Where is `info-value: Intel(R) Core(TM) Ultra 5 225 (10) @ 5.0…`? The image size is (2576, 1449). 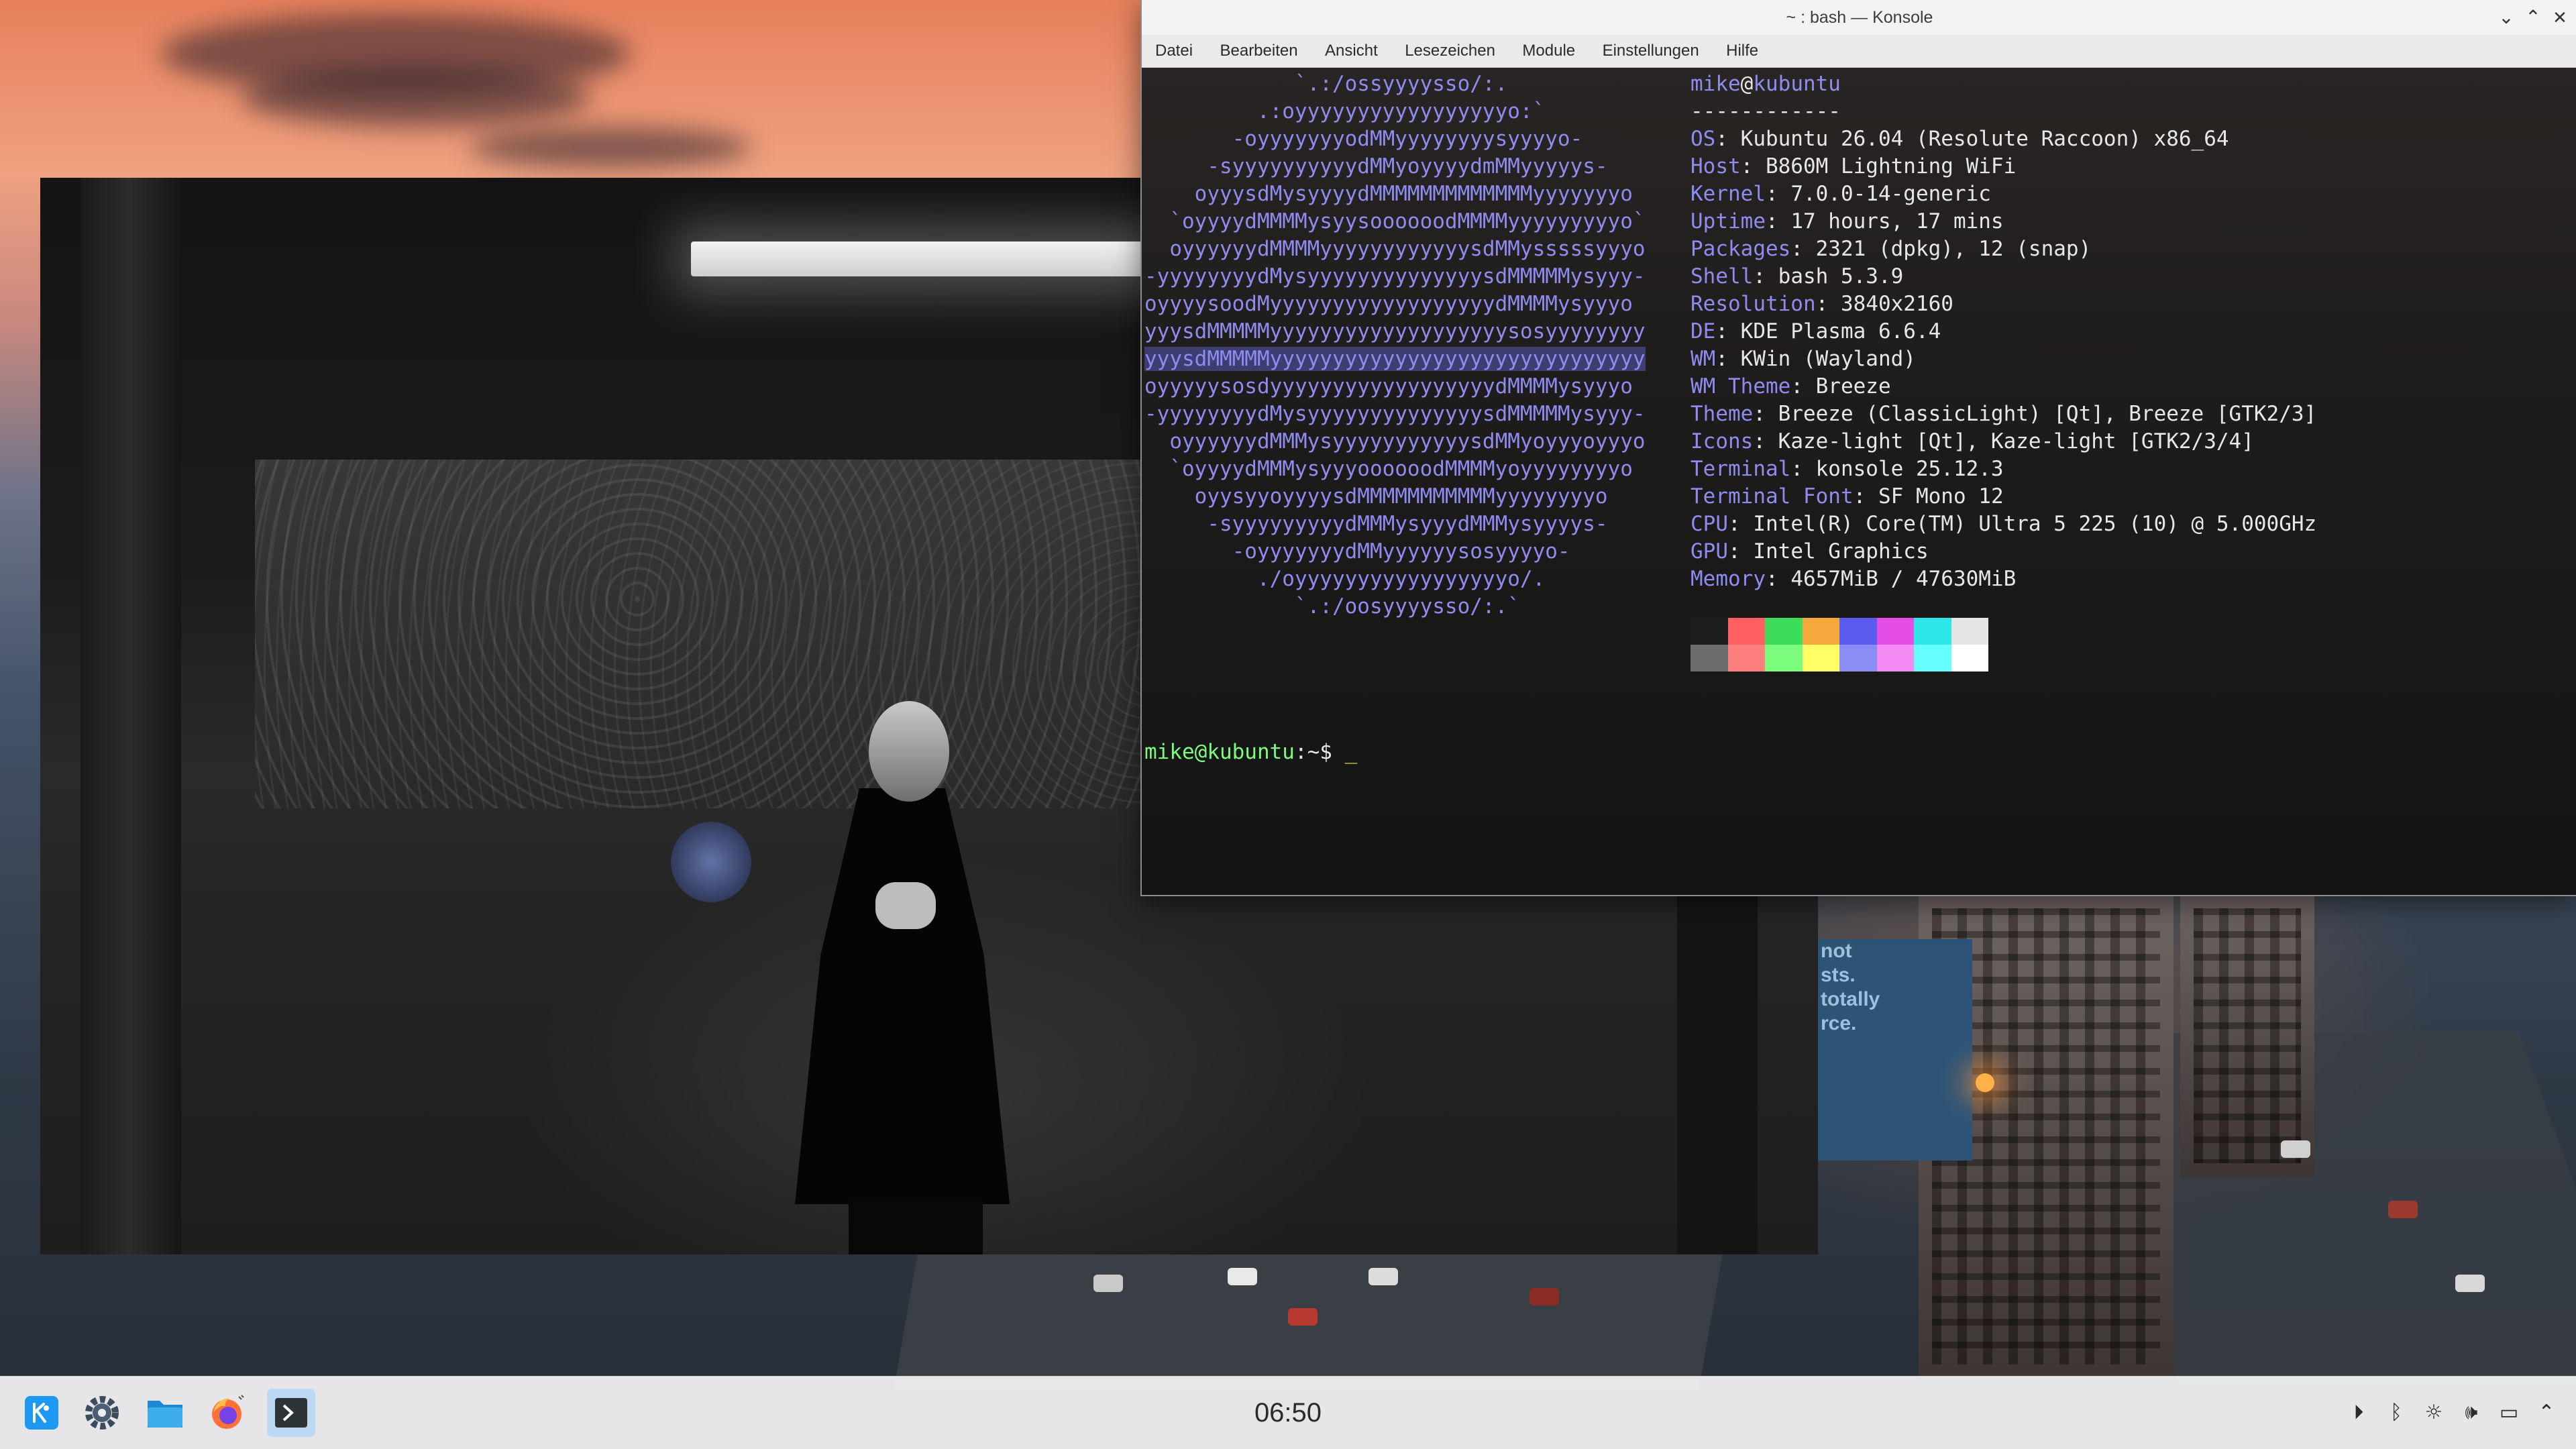
info-value: Intel(R) Core(TM) Ultra 5 225 (10) @ 5.0… is located at coordinates (2035, 524).